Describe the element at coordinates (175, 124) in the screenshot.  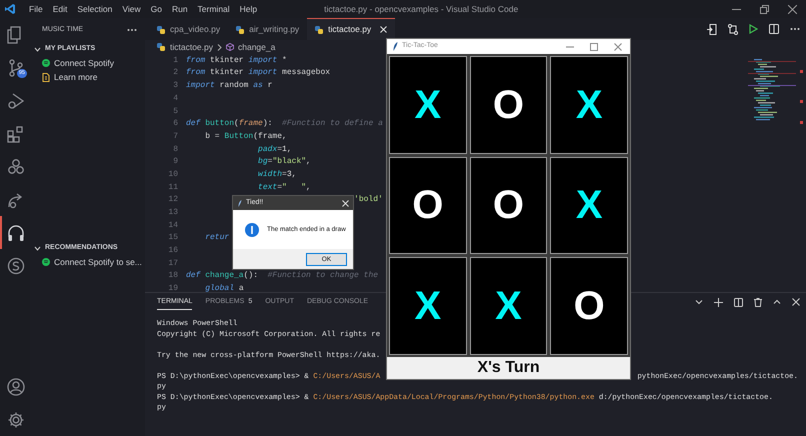
I see `line-number: 6` at that location.